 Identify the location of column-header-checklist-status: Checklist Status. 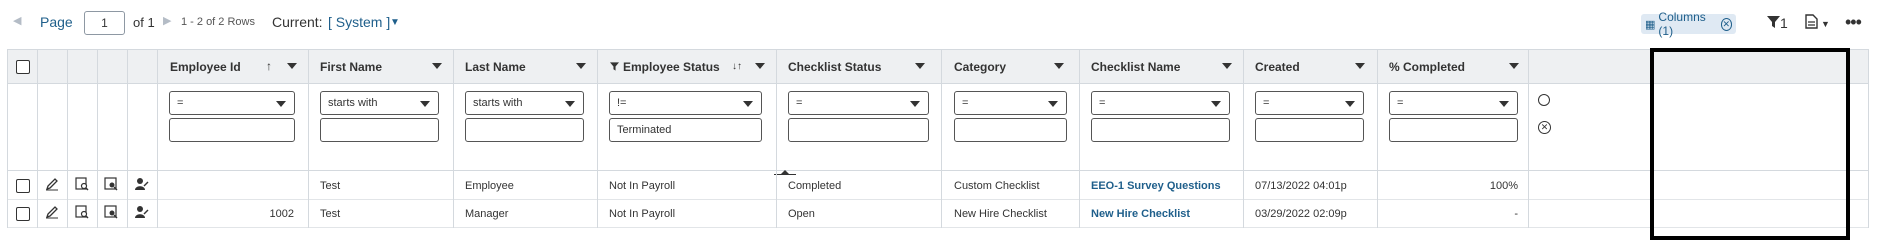
(834, 67).